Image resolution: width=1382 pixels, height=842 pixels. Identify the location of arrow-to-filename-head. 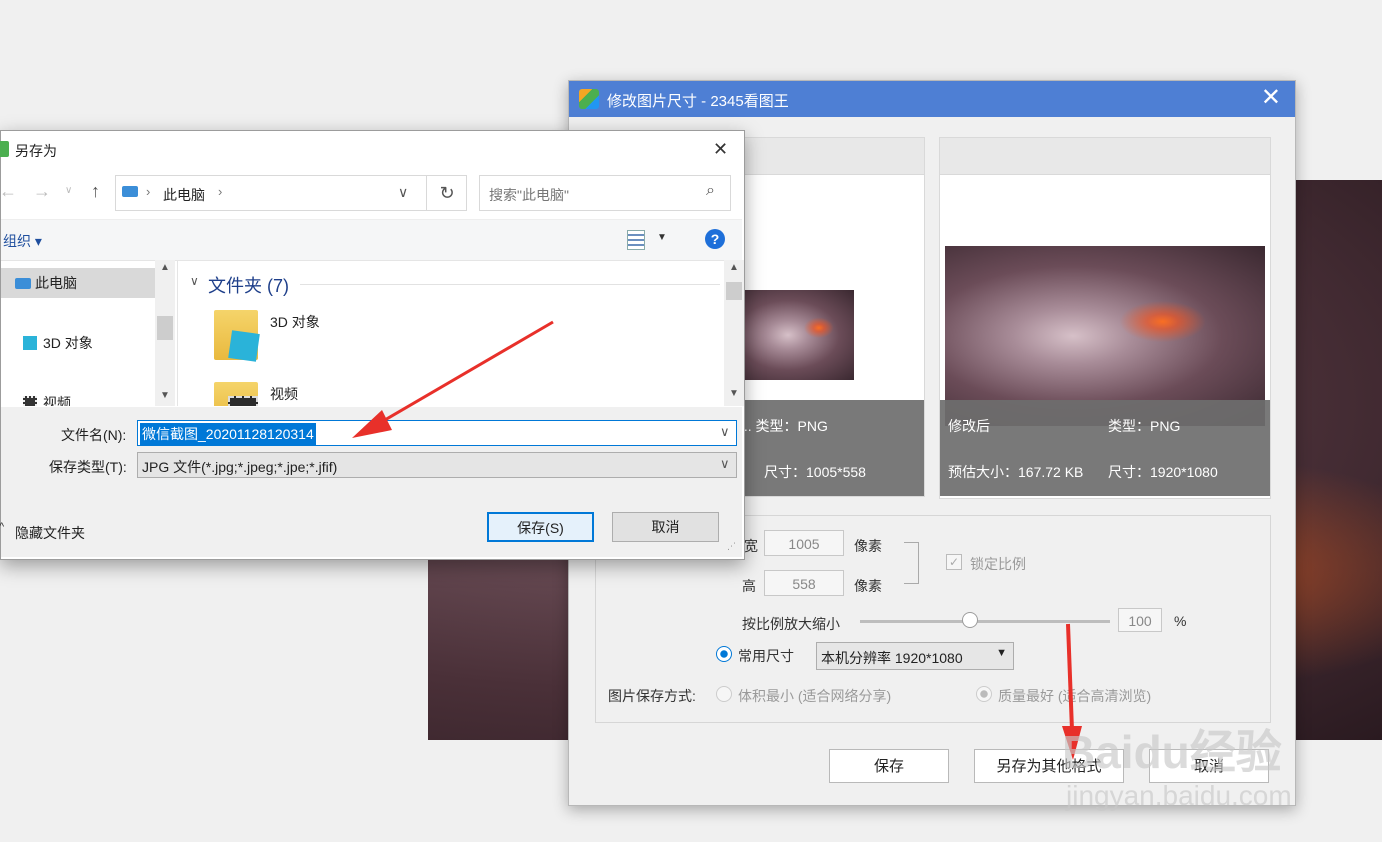
(372, 424).